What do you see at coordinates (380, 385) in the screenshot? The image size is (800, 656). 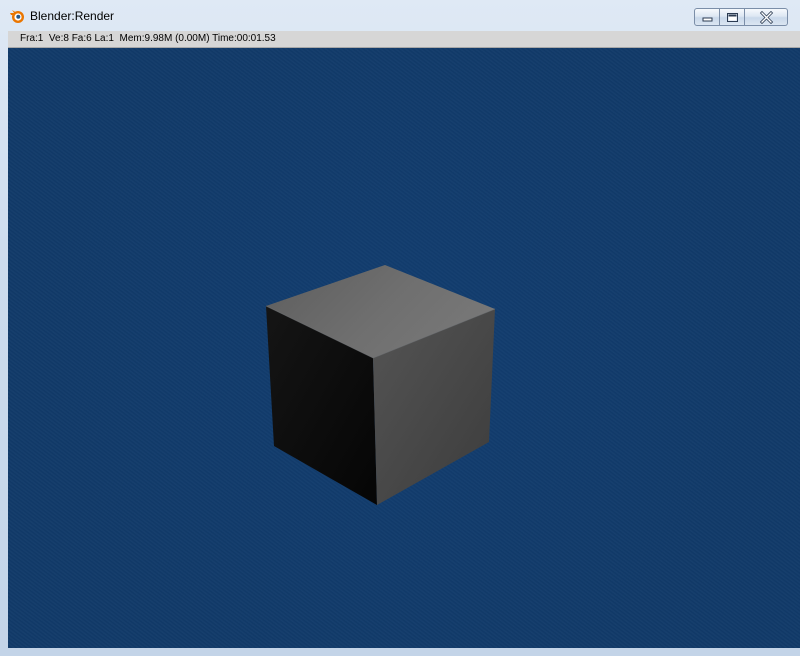 I see `rendered-cube` at bounding box center [380, 385].